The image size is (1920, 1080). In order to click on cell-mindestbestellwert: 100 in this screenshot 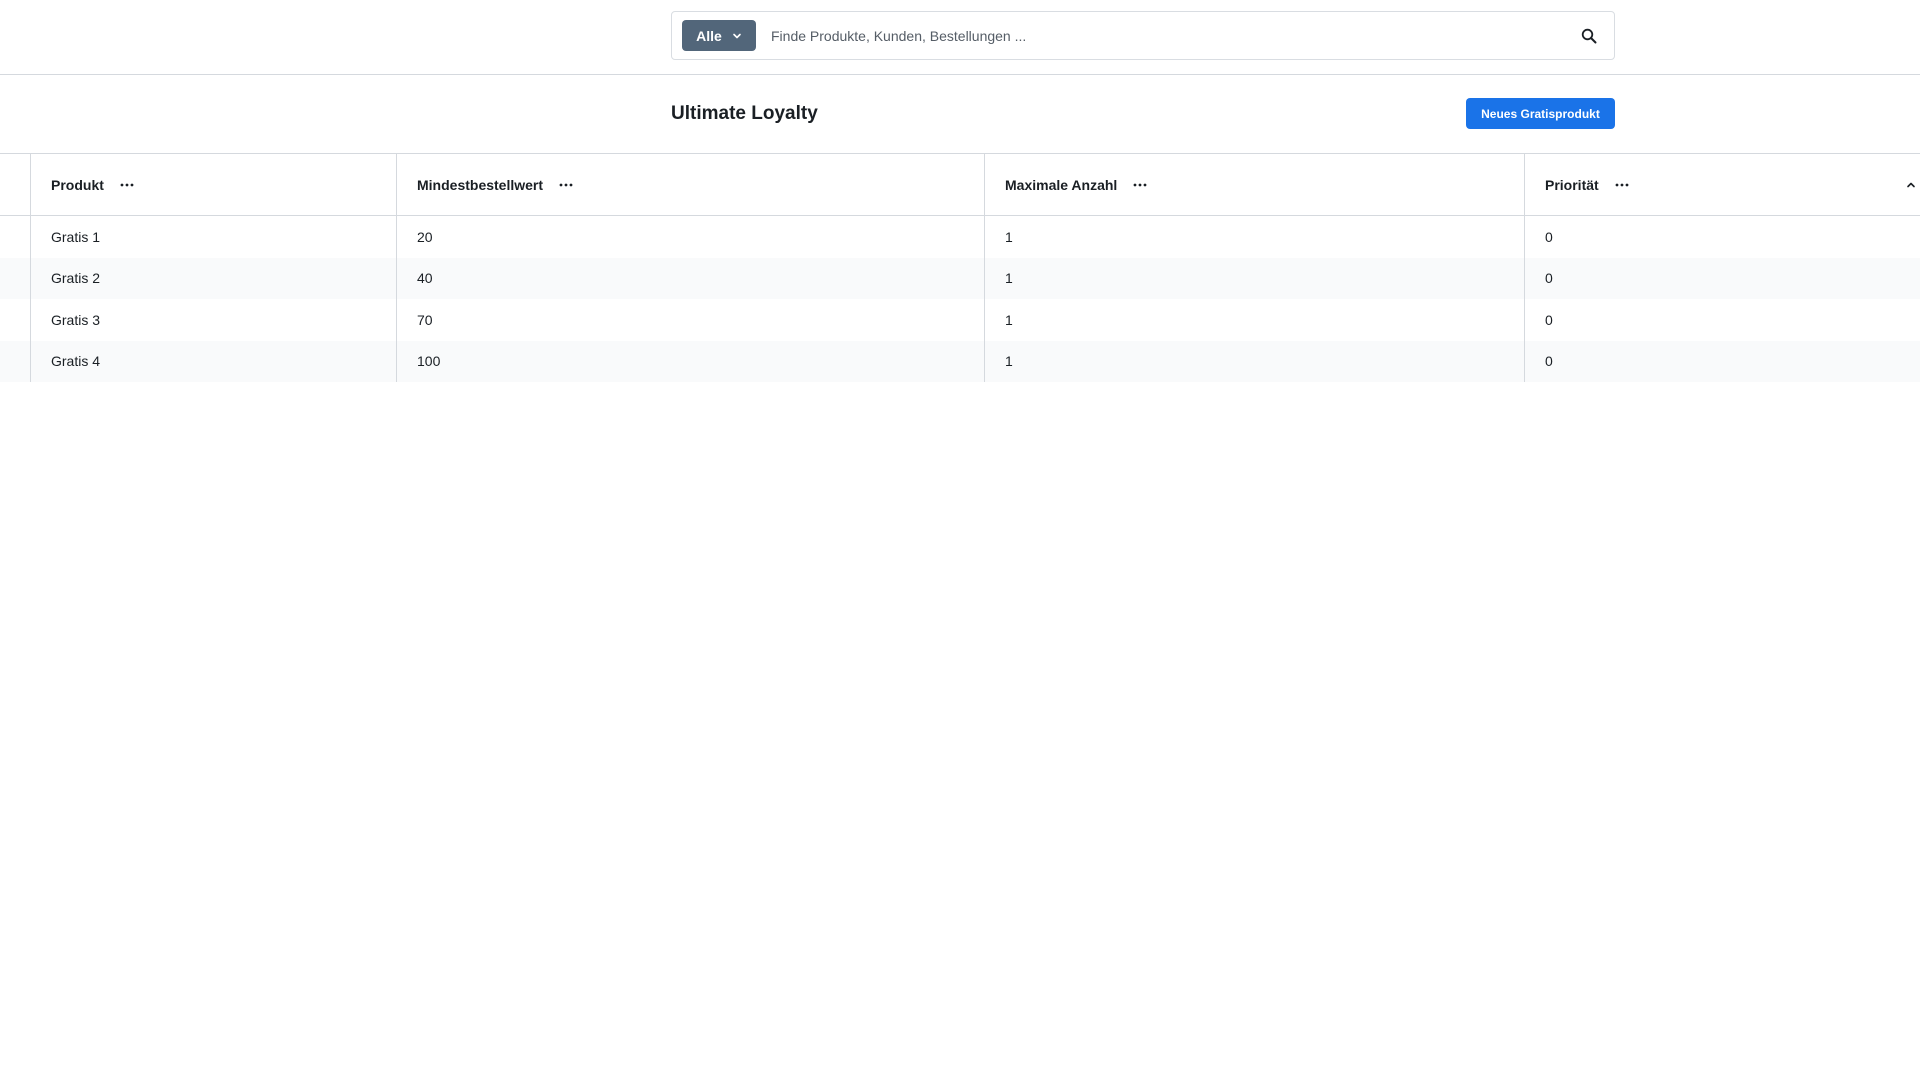, I will do `click(691, 361)`.